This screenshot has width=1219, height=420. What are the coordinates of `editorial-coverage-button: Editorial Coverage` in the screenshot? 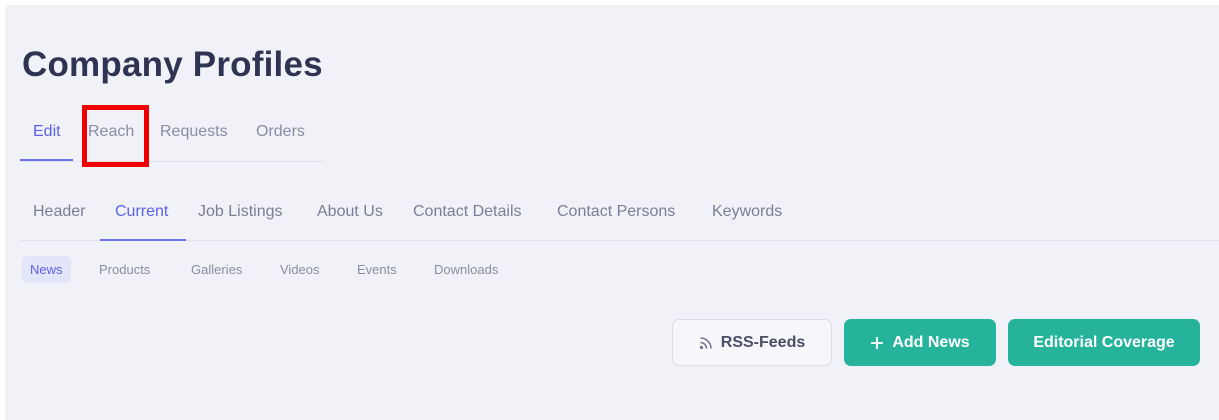 It's located at (1104, 342).